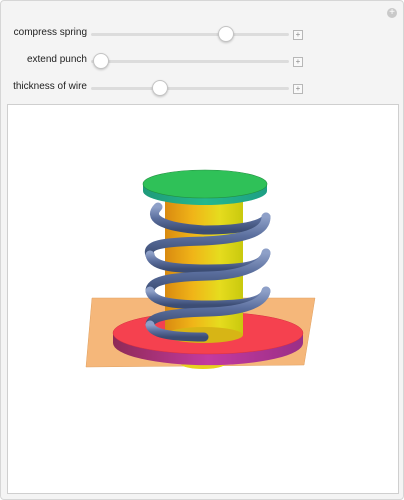  Describe the element at coordinates (50, 86) in the screenshot. I see `wire-thickness-label: thickness of wire` at that location.